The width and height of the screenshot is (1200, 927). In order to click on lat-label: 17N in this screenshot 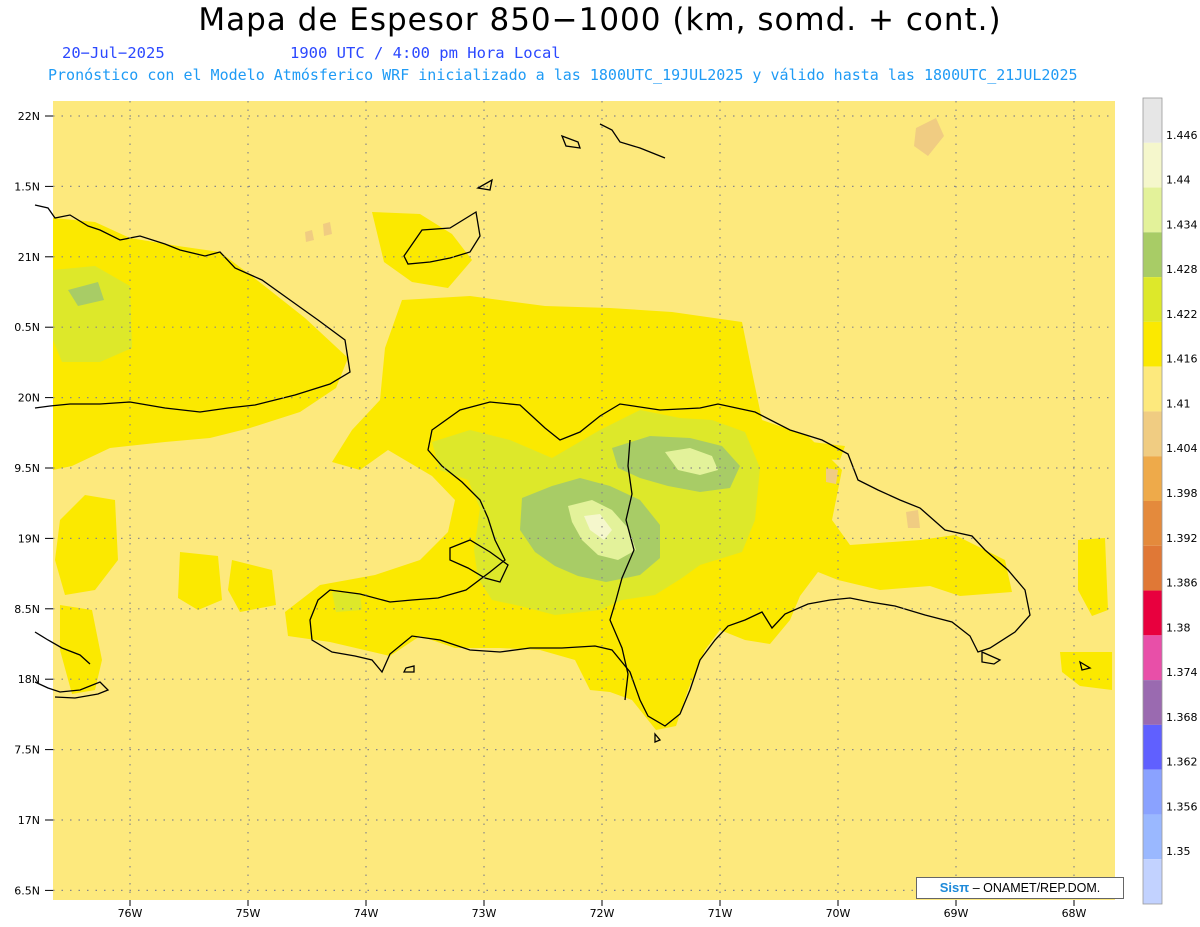, I will do `click(29, 820)`.